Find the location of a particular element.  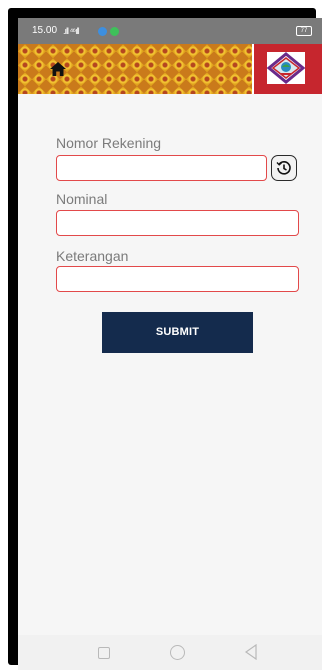

description-label: Keterangan is located at coordinates (92, 256).